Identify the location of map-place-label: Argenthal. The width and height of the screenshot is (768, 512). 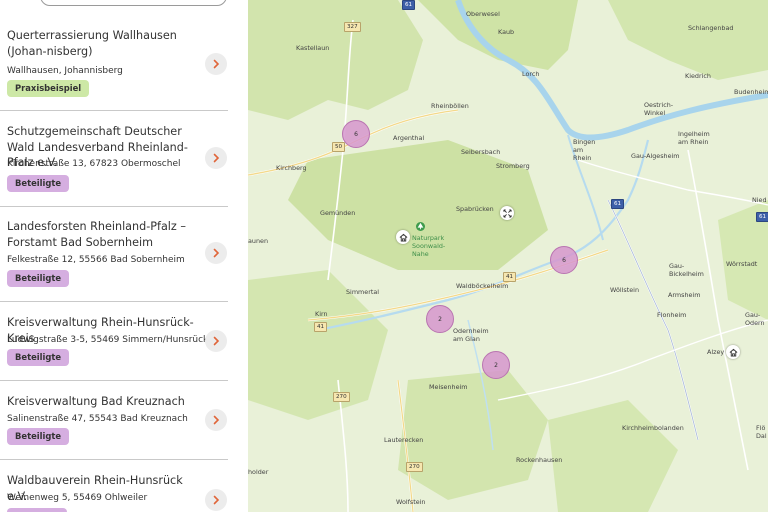
(409, 138).